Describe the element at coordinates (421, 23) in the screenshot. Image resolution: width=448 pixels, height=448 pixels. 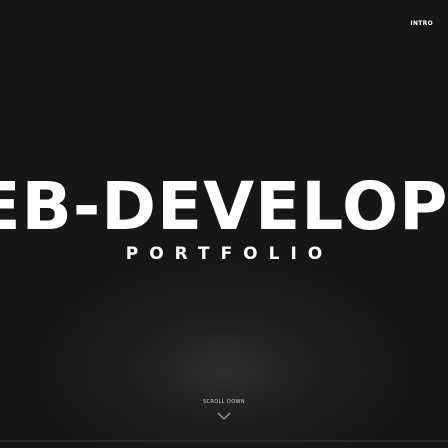
I see `nav-link-intro: INTRO` at that location.